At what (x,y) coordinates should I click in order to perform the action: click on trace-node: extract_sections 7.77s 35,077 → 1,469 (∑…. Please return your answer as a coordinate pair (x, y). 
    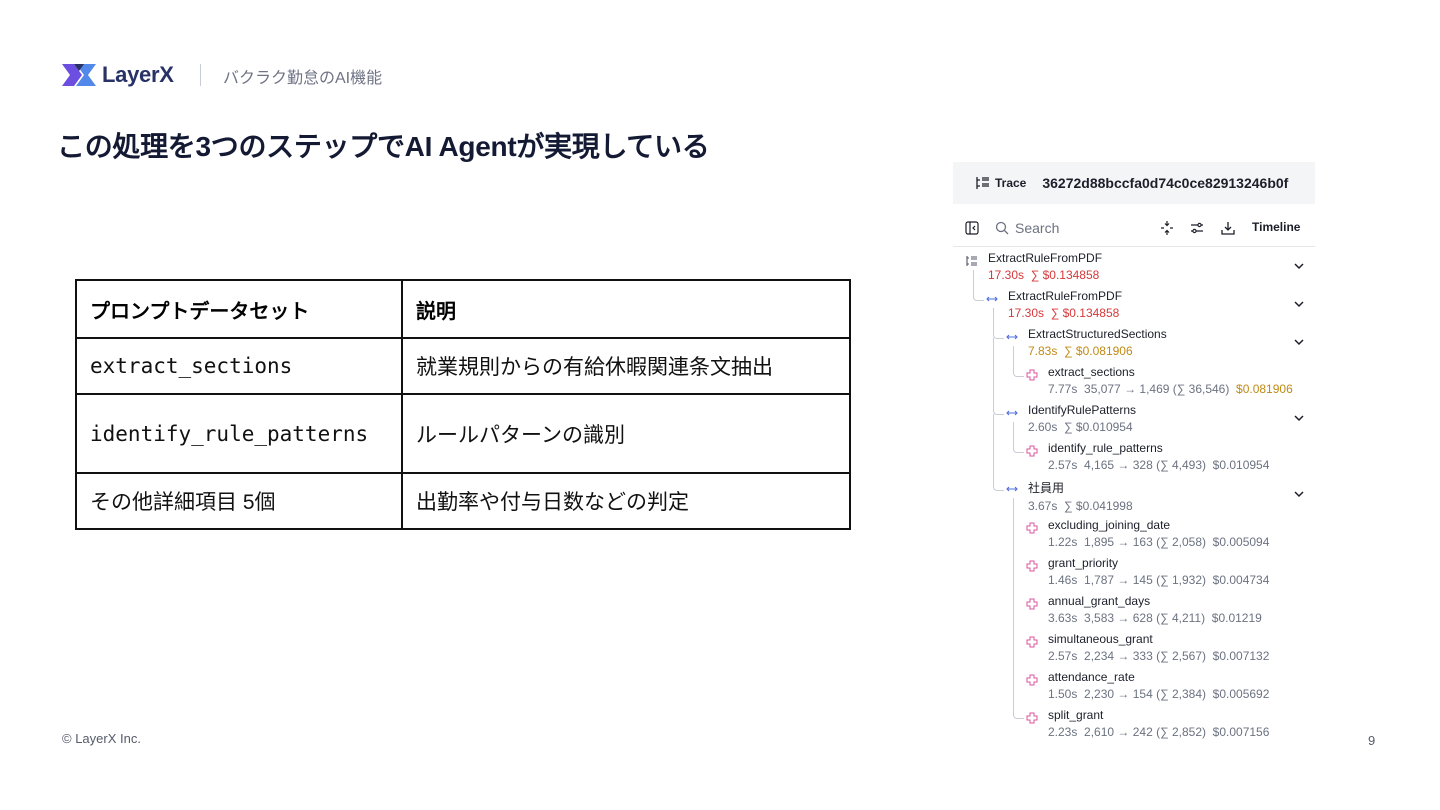
    Looking at the image, I should click on (1170, 380).